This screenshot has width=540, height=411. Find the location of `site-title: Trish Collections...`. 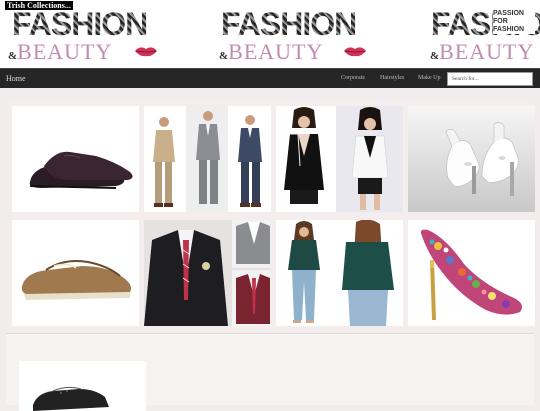

site-title: Trish Collections... is located at coordinates (39, 5).